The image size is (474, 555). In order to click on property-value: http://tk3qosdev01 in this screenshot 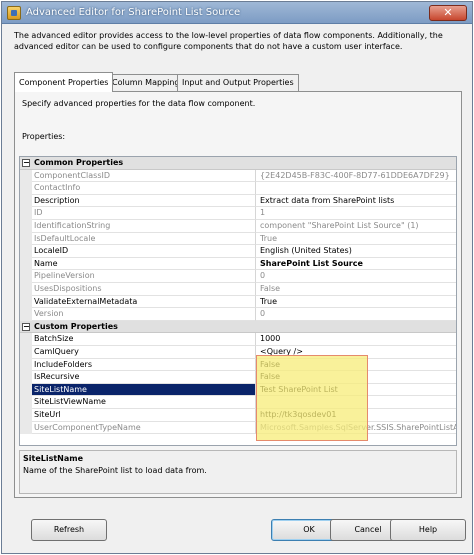, I will do `click(356, 415)`.